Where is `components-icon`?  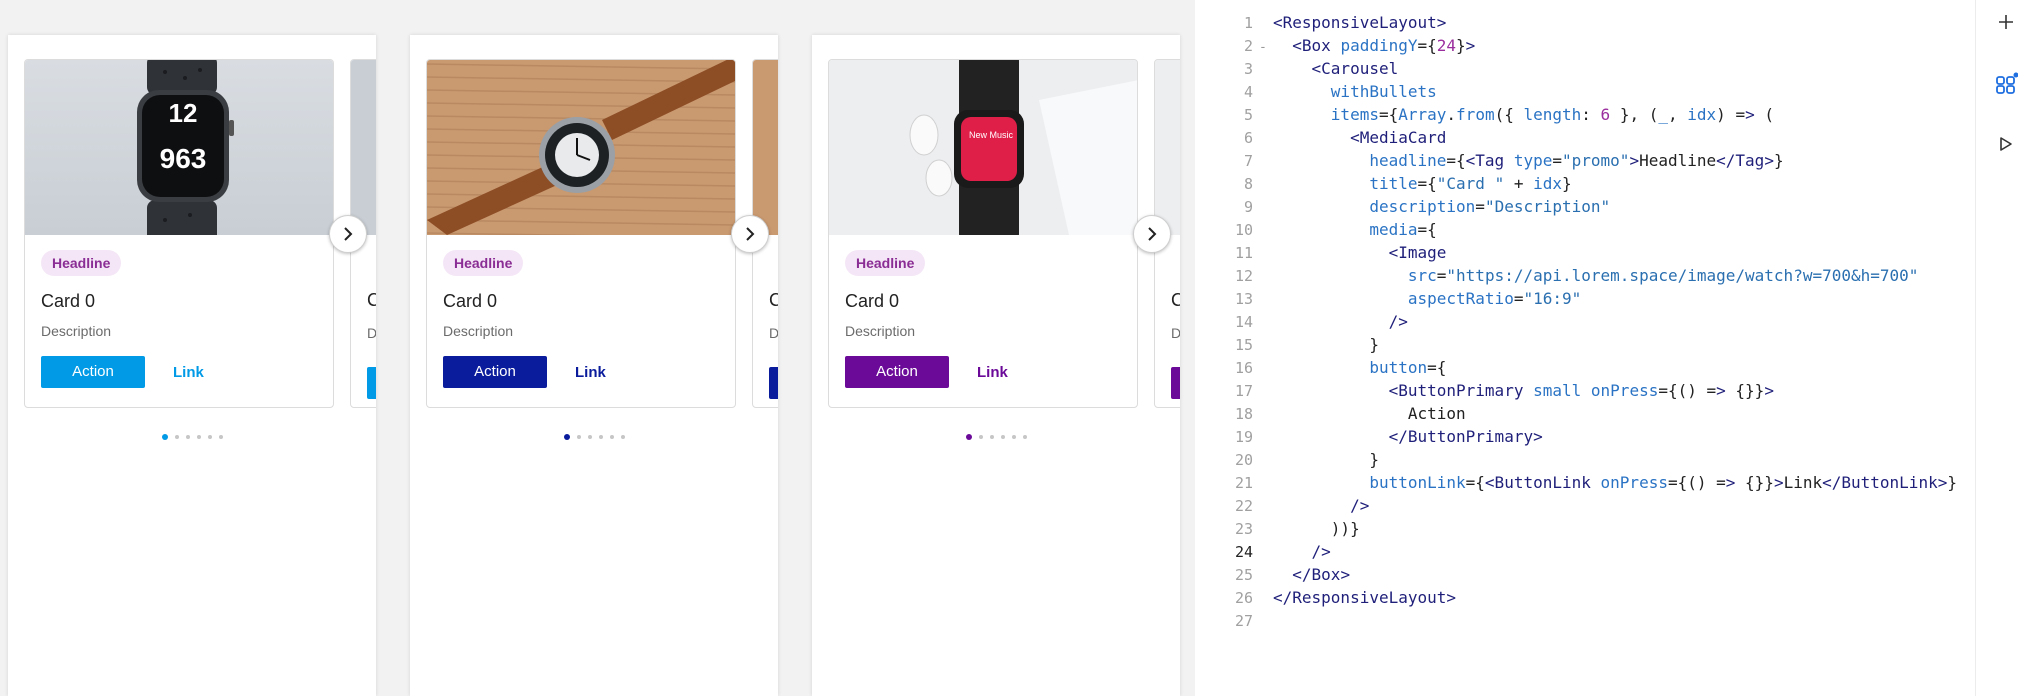
components-icon is located at coordinates (2006, 84).